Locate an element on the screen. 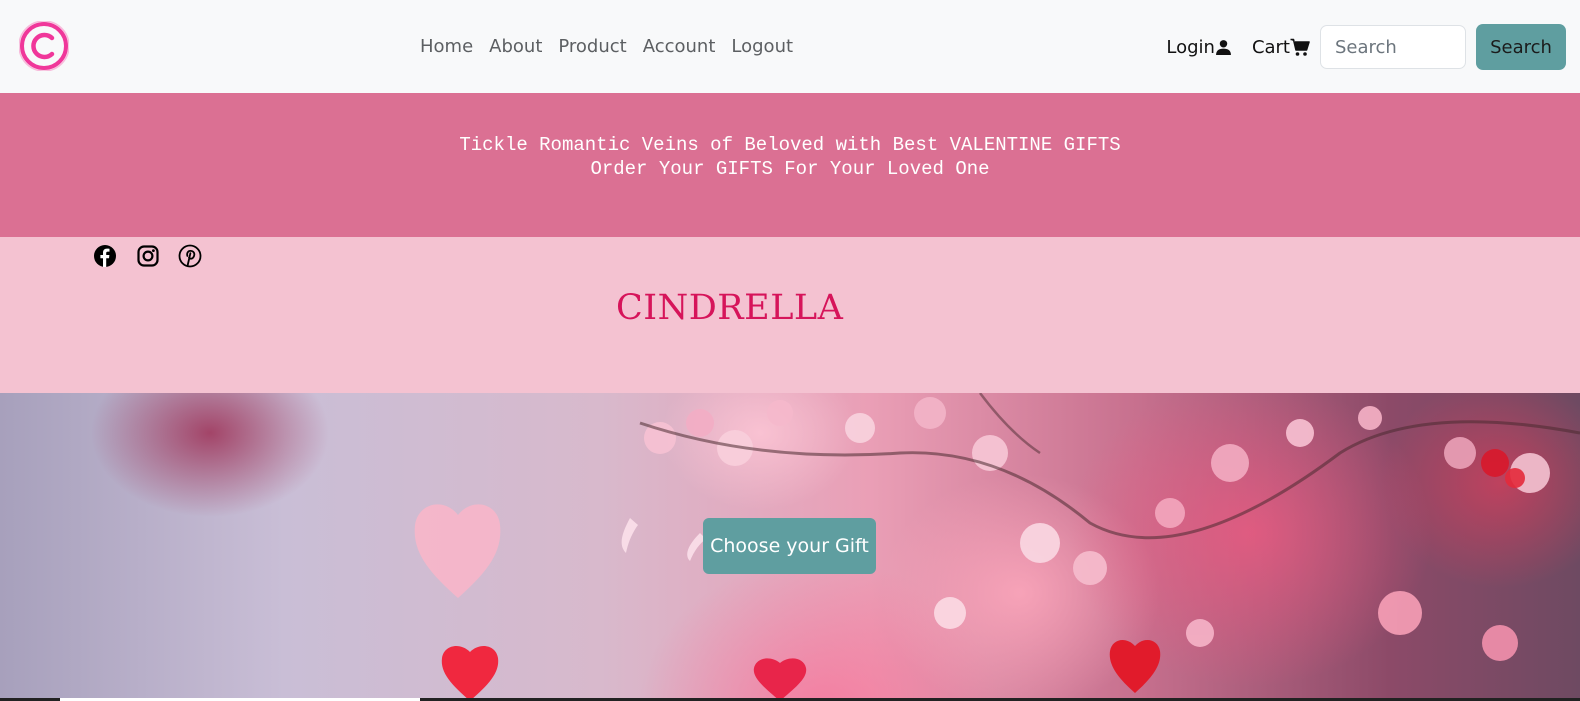  nav-account-link: Account is located at coordinates (679, 47).